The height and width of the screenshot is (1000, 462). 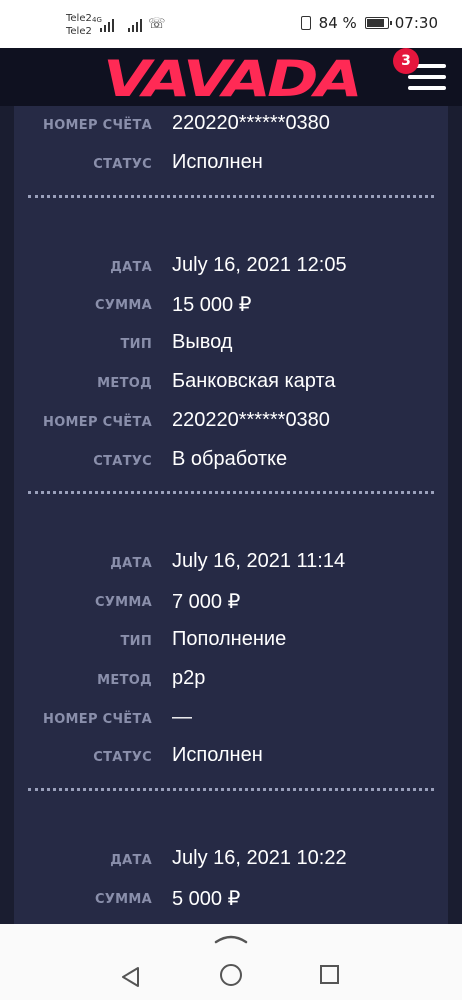 I want to click on transaction-field-row: МЕТОД p2p, so click(x=231, y=680).